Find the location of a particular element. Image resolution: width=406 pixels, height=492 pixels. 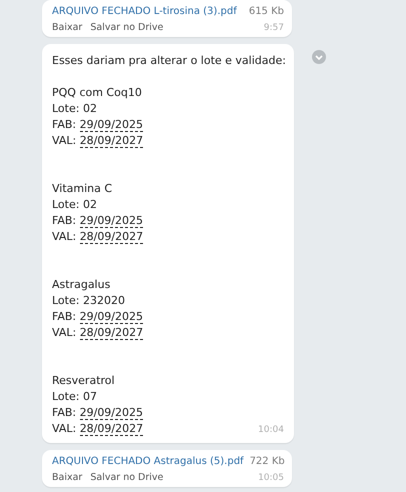

batch-text: Lote: 232020 is located at coordinates (89, 301).